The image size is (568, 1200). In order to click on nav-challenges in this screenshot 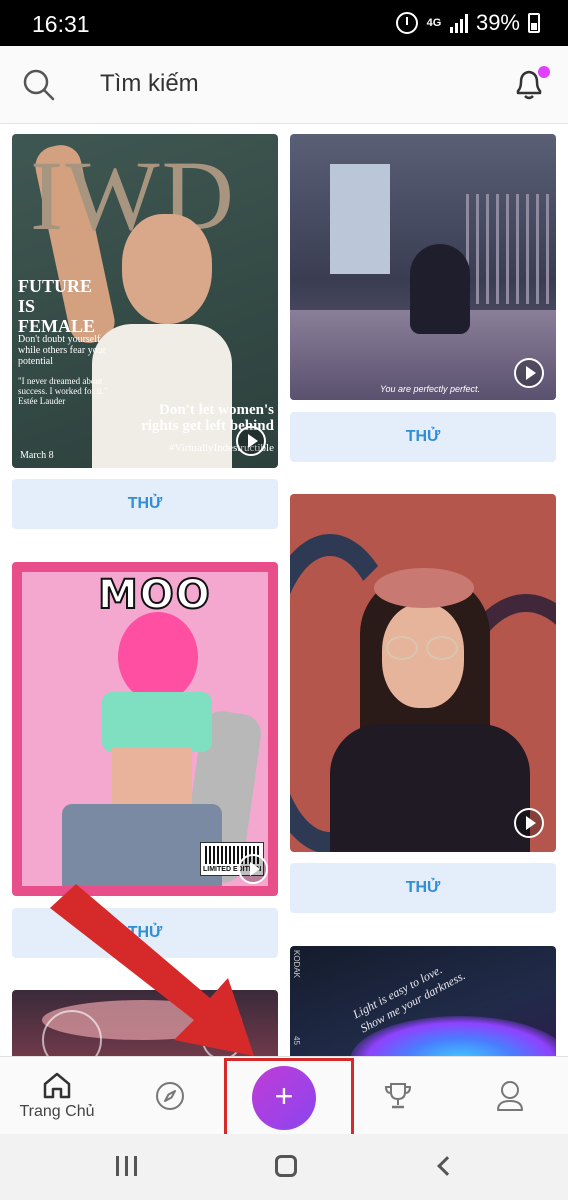, I will do `click(398, 1096)`.